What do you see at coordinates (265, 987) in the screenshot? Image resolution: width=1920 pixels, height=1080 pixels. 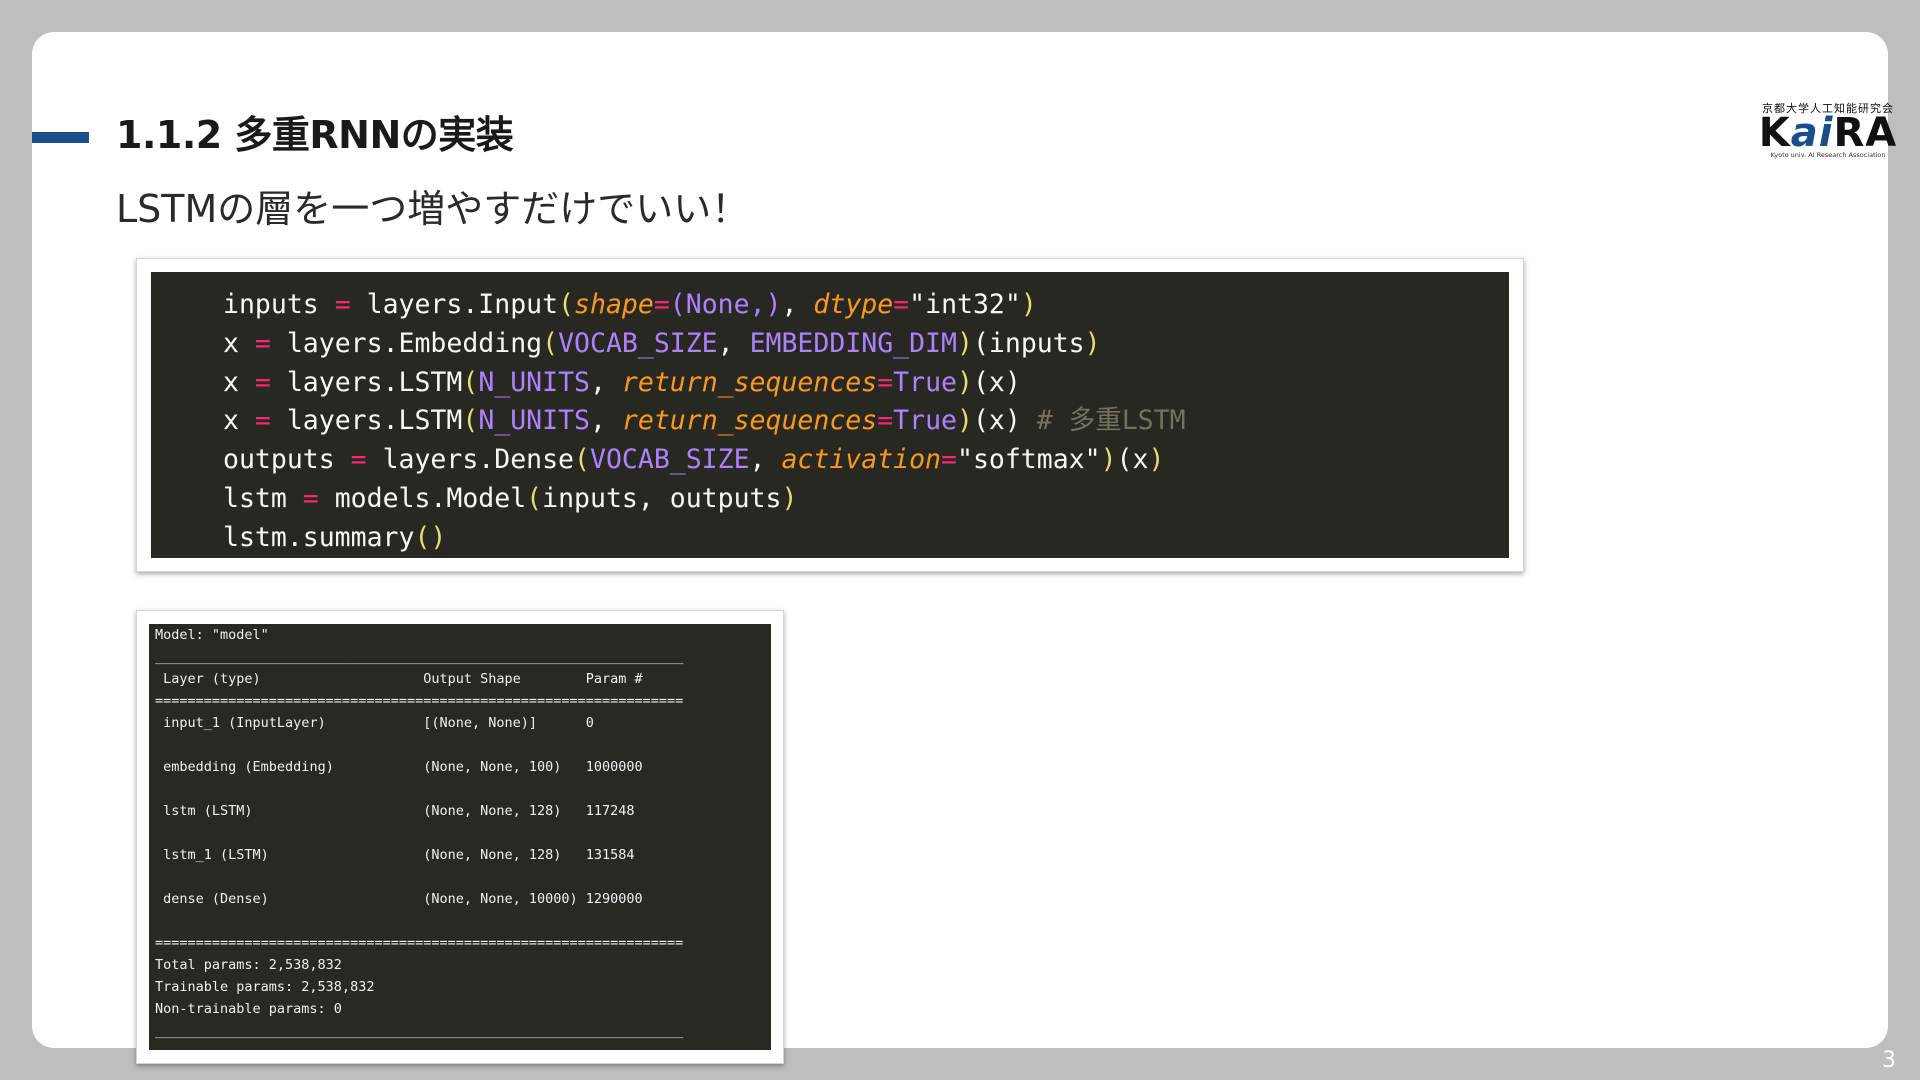 I see `summary-trainable-params: Trainable params: 2,538,832` at bounding box center [265, 987].